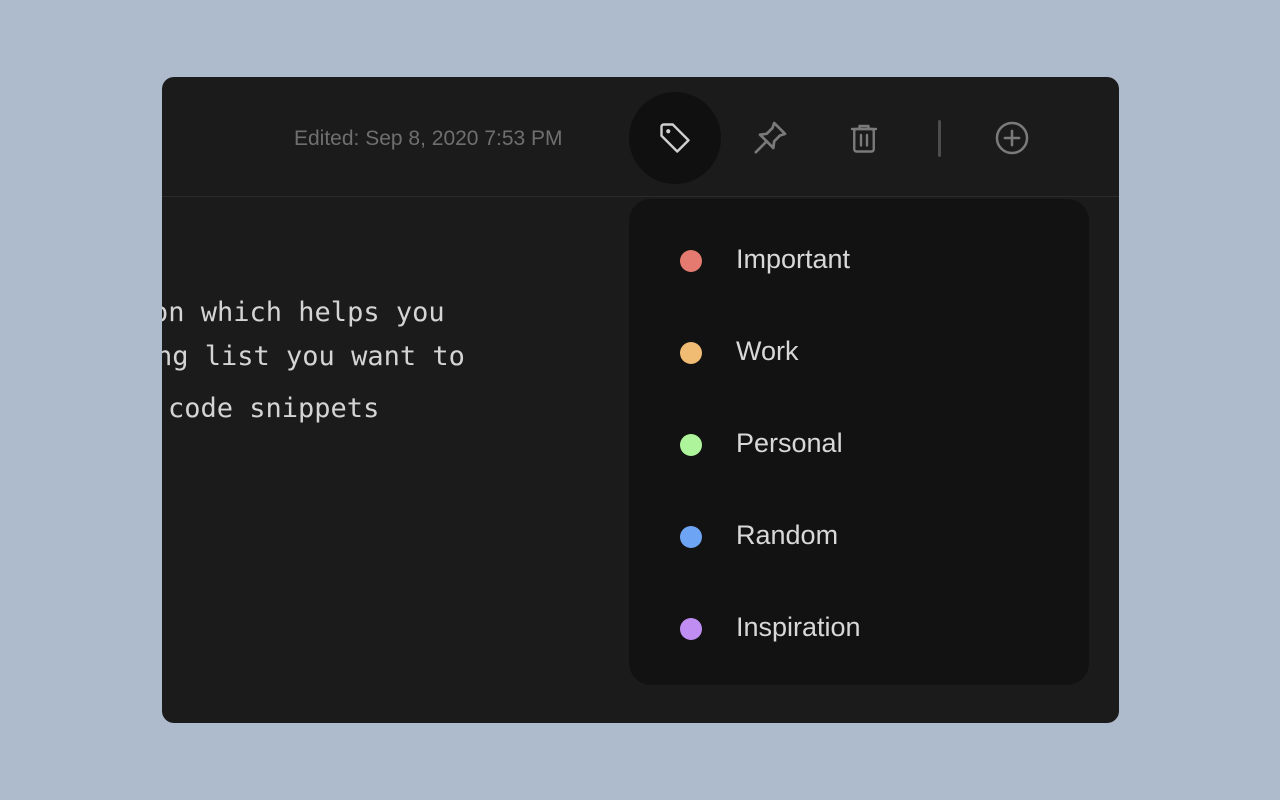 This screenshot has height=800, width=1280. What do you see at coordinates (798, 627) in the screenshot?
I see `tag-label: Inspiration` at bounding box center [798, 627].